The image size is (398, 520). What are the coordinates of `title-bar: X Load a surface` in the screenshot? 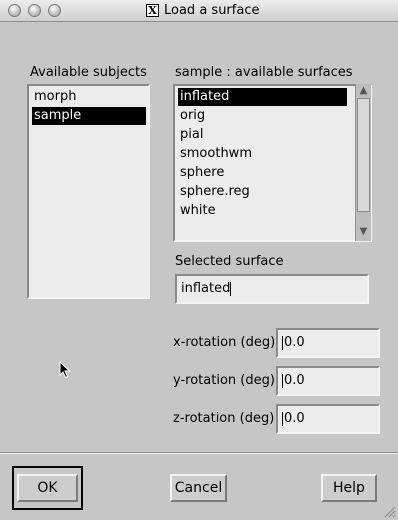 It's located at (199, 11).